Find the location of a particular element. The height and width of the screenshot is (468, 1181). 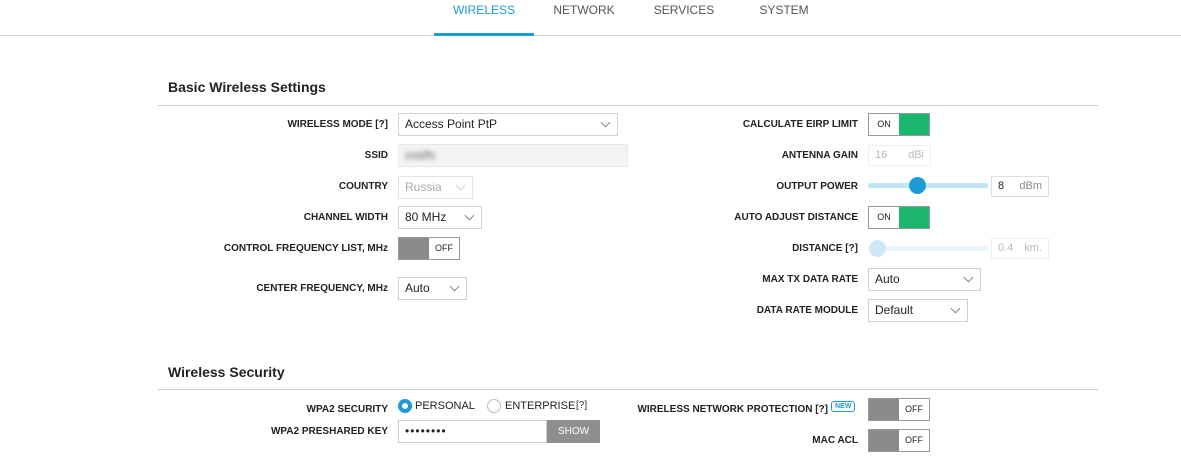

output-power-slider is located at coordinates (928, 185).